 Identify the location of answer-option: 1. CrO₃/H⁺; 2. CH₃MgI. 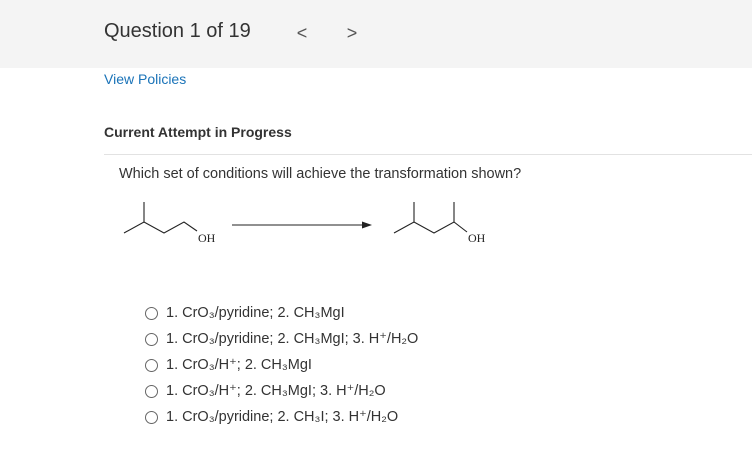
(281, 365).